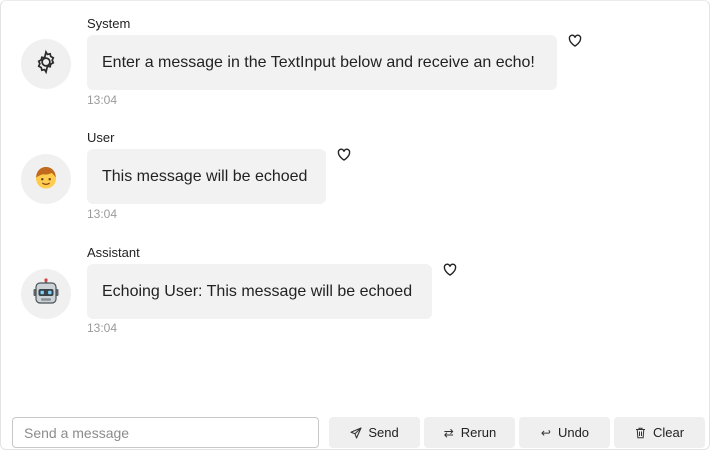 Image resolution: width=710 pixels, height=450 pixels. I want to click on rerun-label: Rerun, so click(478, 432).